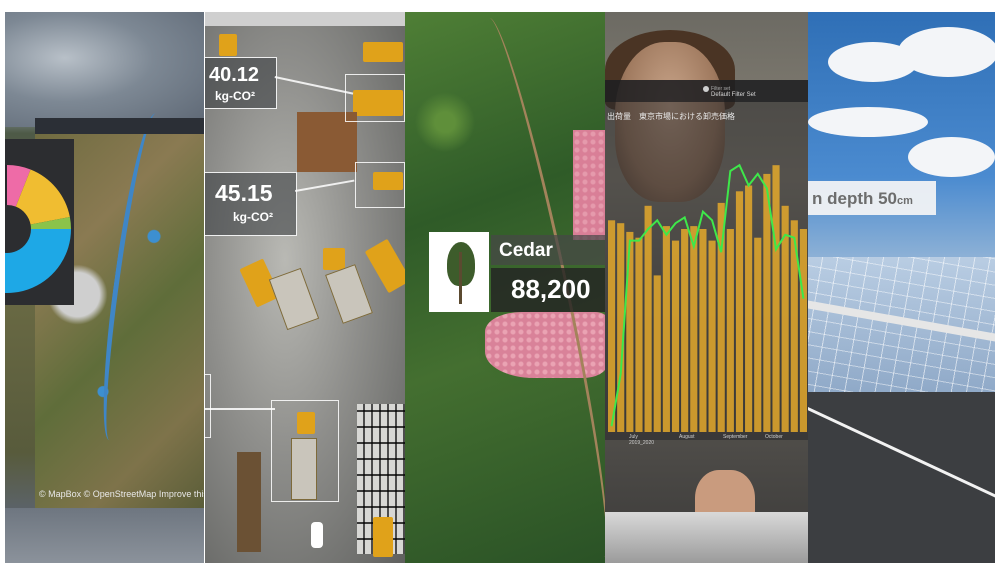  Describe the element at coordinates (905, 201) in the screenshot. I see `depth-unit: cm` at that location.